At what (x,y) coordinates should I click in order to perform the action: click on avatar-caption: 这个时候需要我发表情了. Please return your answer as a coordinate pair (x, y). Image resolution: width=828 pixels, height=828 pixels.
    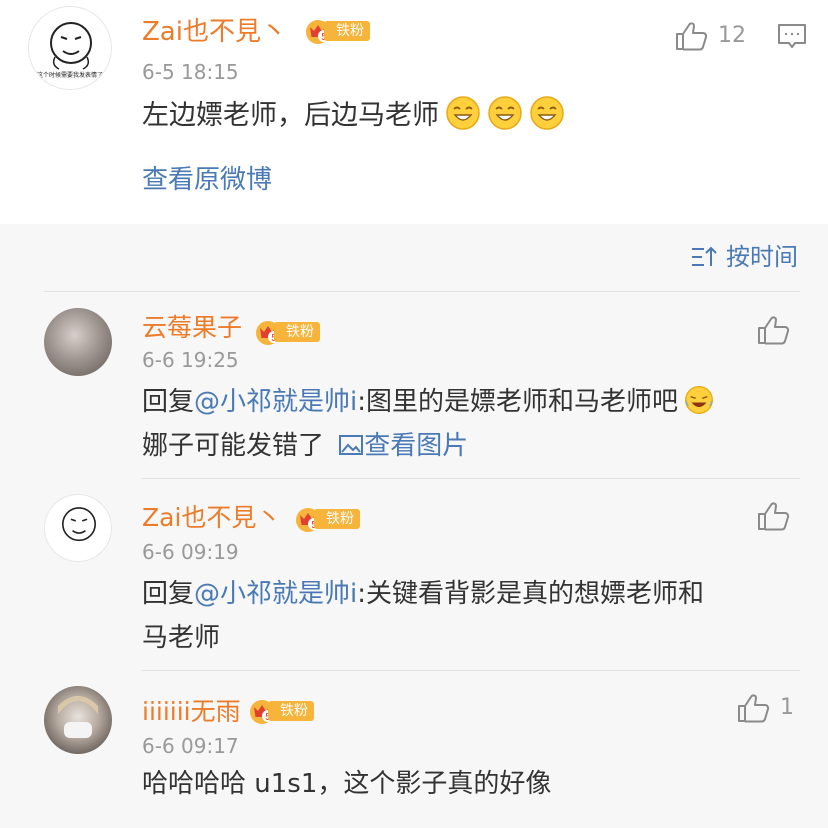
    Looking at the image, I should click on (70, 75).